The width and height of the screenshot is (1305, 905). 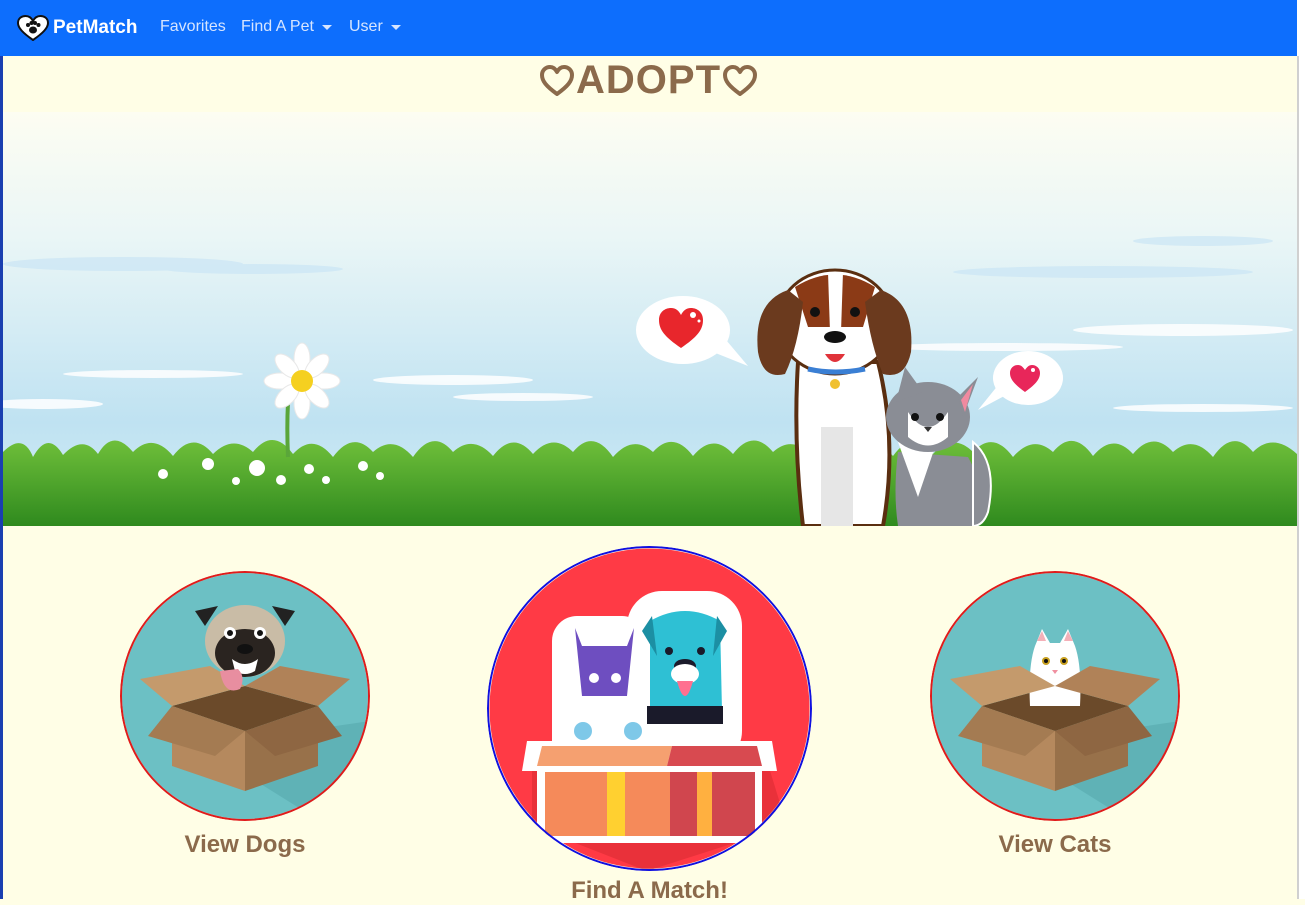 I want to click on view-dogs-card, so click(x=245, y=696).